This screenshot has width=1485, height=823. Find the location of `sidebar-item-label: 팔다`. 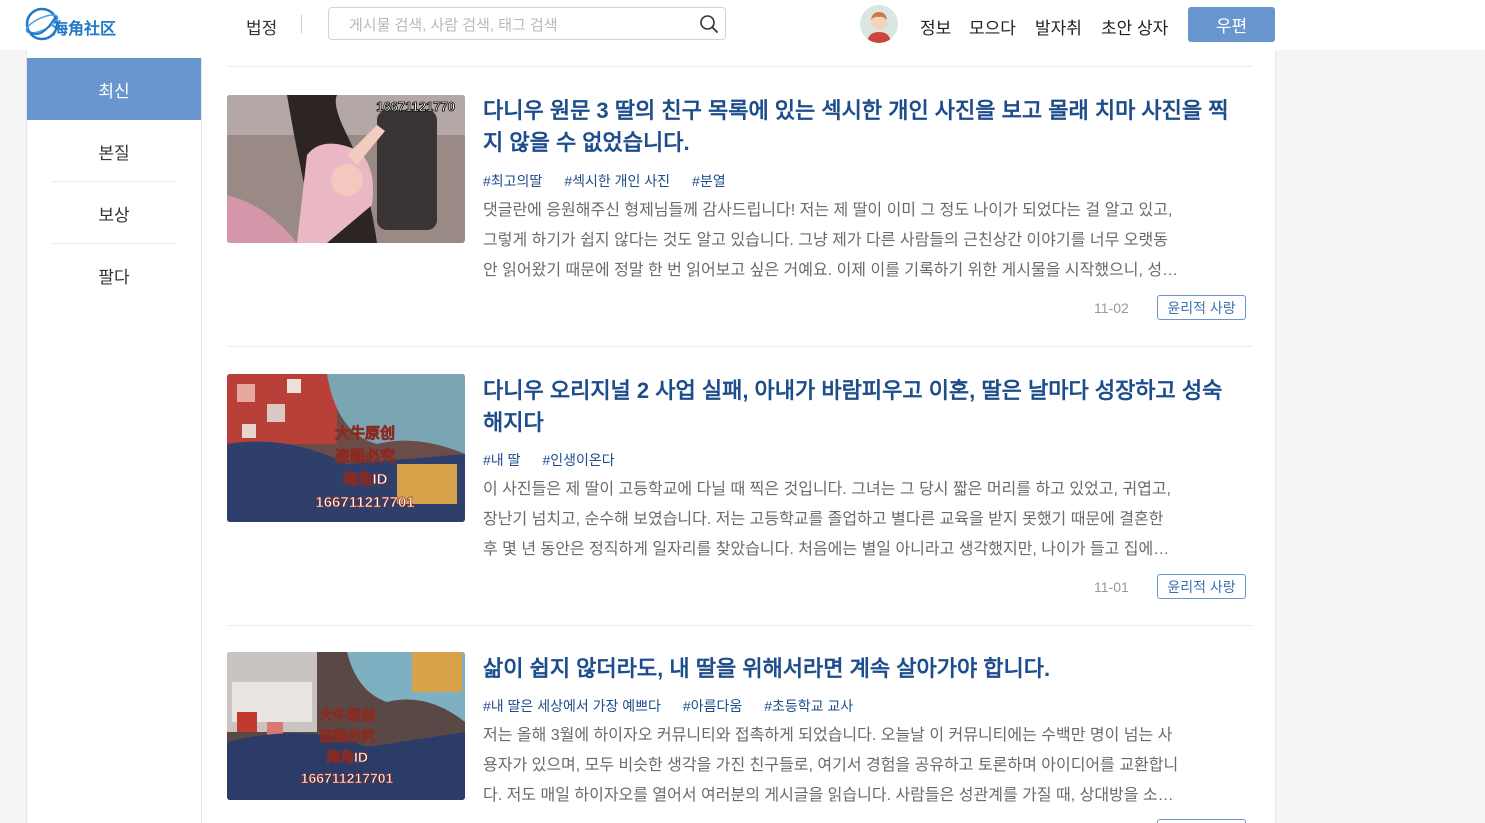

sidebar-item-label: 팔다 is located at coordinates (114, 277).